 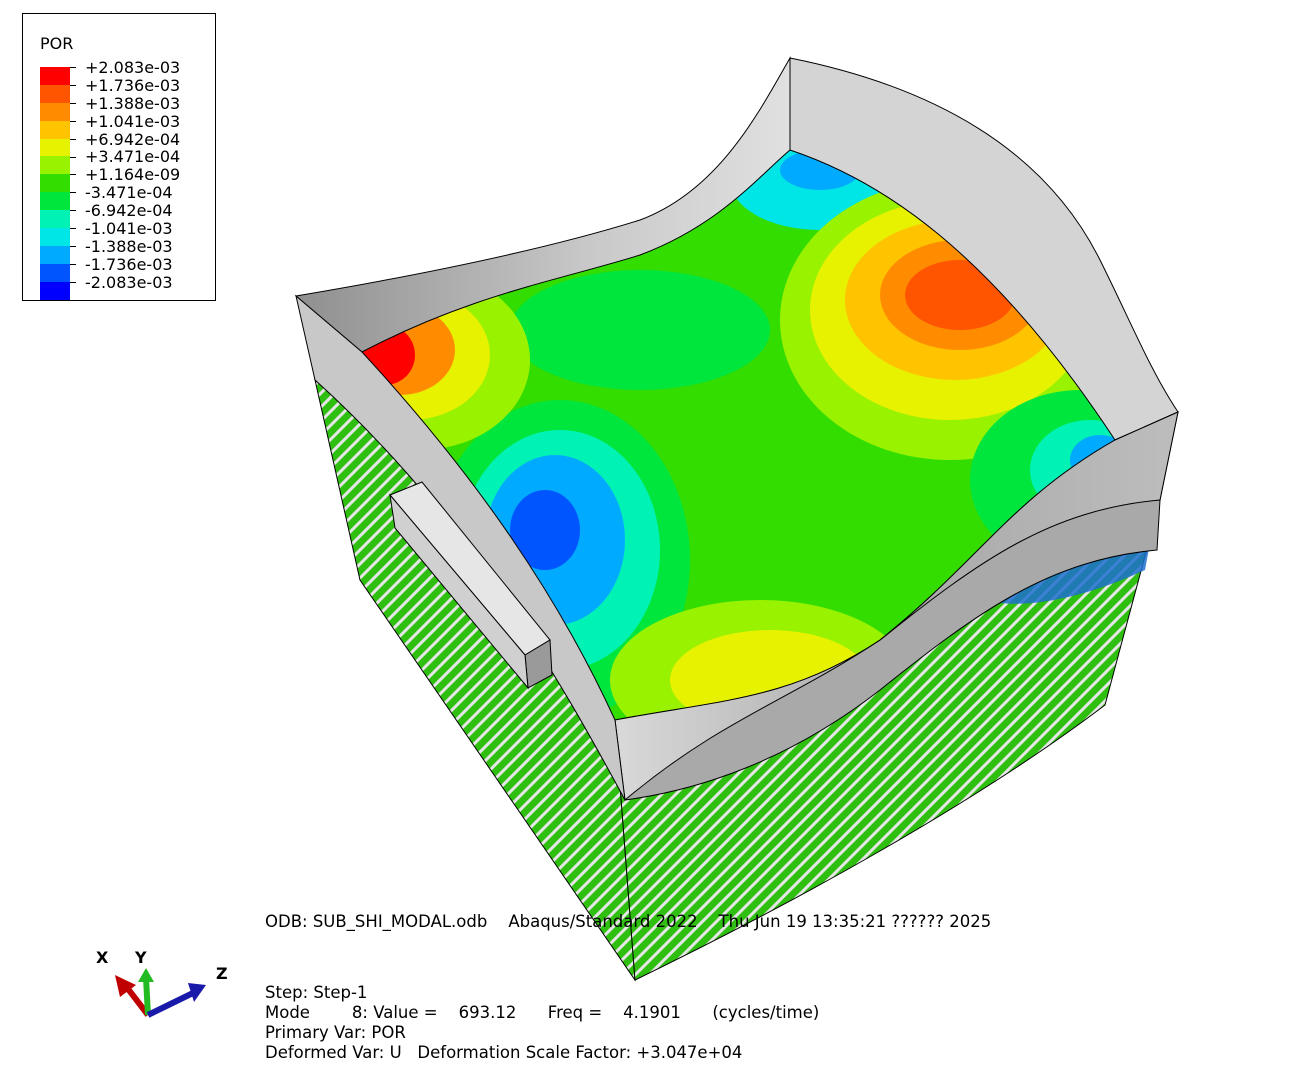 What do you see at coordinates (170, 1004) in the screenshot?
I see `z-axis-arrow` at bounding box center [170, 1004].